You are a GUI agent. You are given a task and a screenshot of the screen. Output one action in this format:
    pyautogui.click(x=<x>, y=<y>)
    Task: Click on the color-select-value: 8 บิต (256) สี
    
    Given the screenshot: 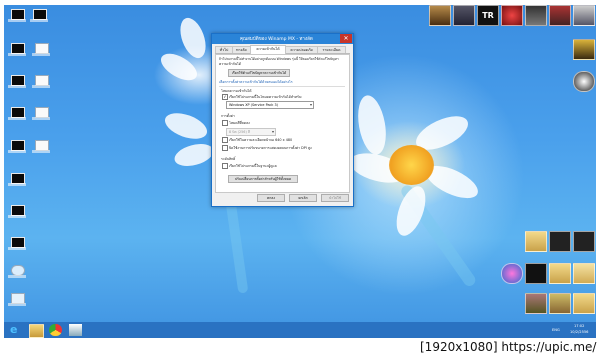 What is the action you would take?
    pyautogui.click(x=239, y=132)
    